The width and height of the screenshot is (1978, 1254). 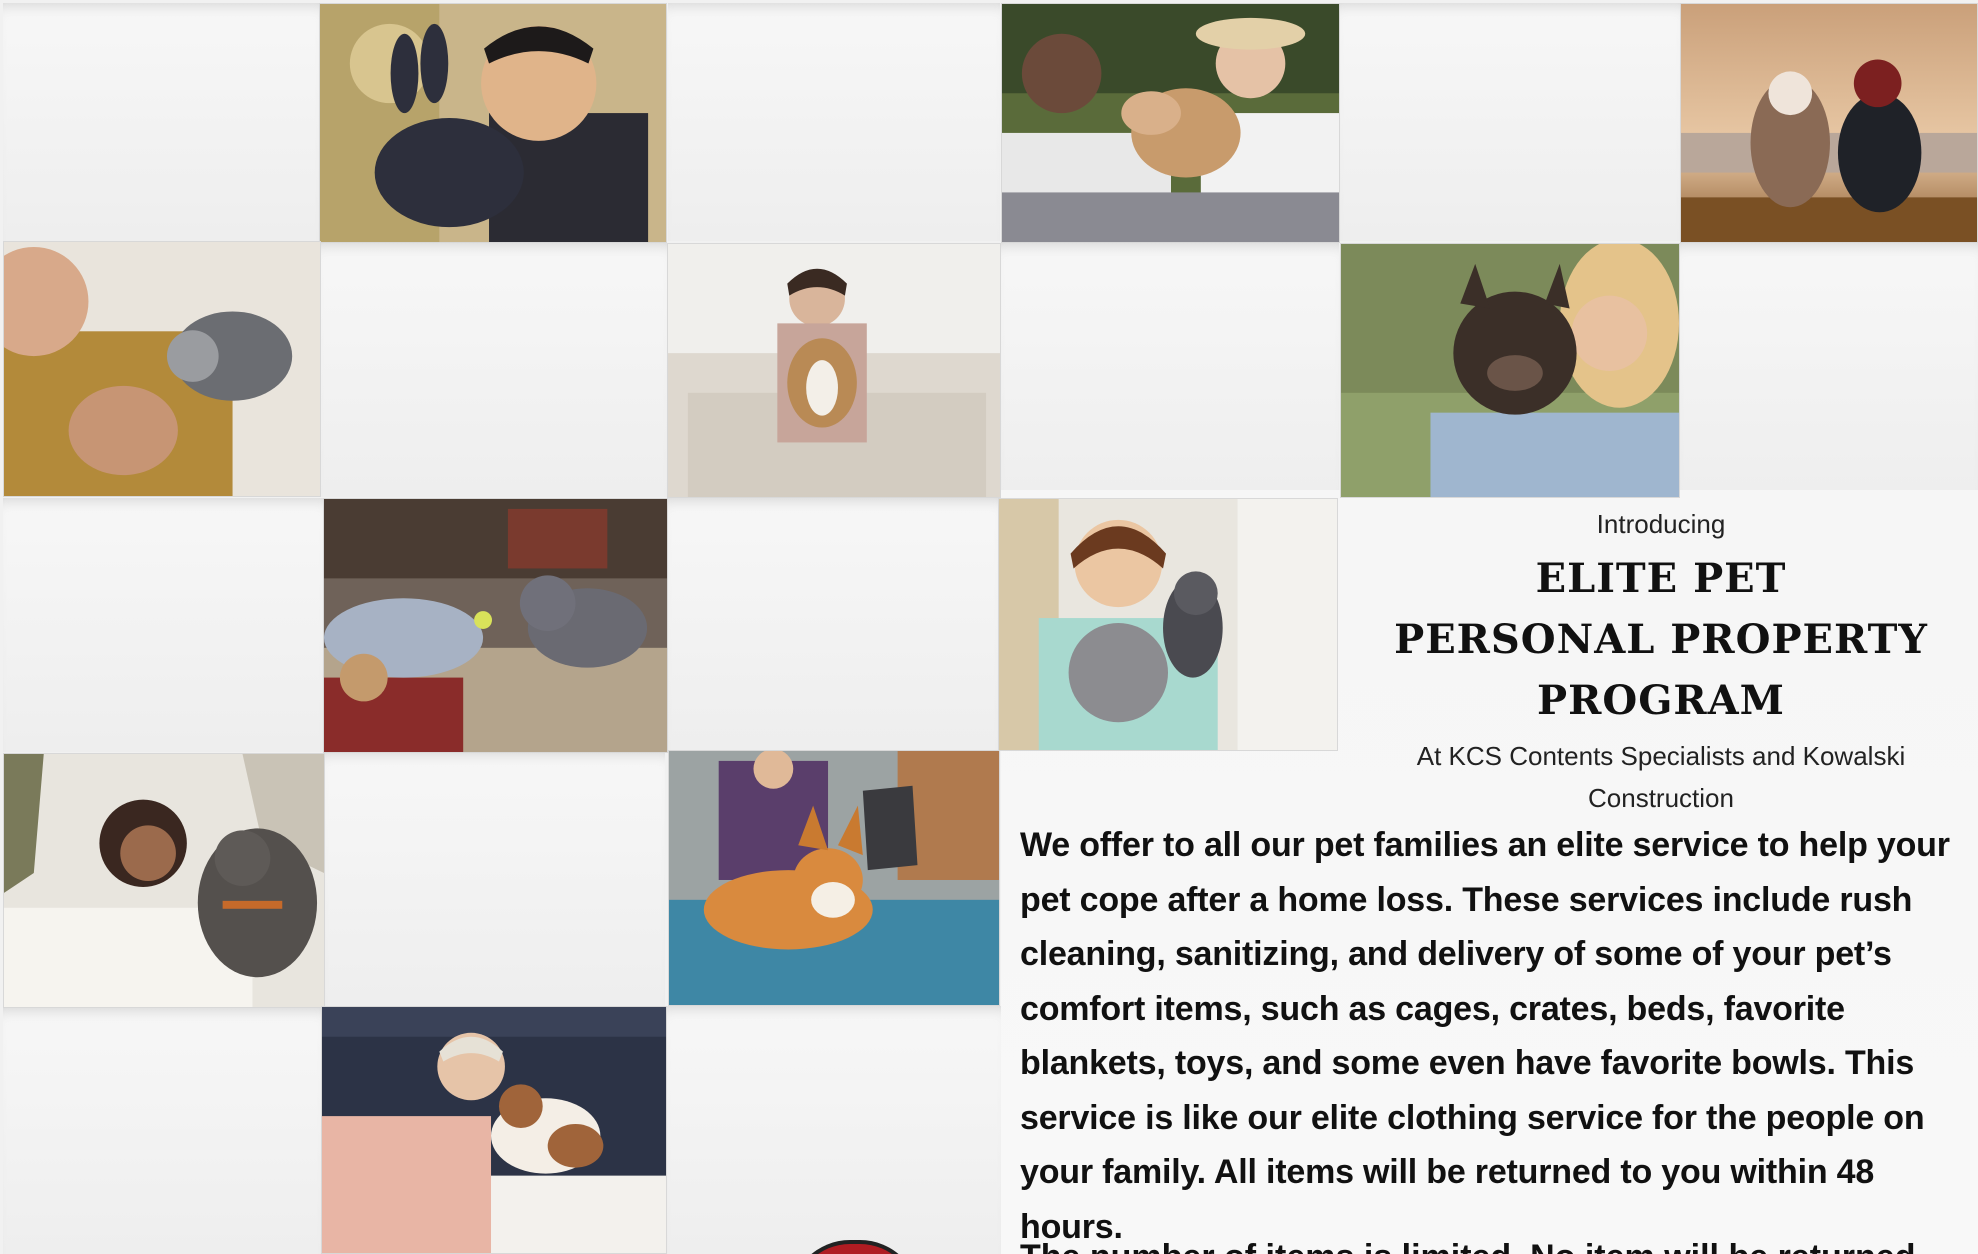 I want to click on photo-couple-with-dog, so click(x=1170, y=123).